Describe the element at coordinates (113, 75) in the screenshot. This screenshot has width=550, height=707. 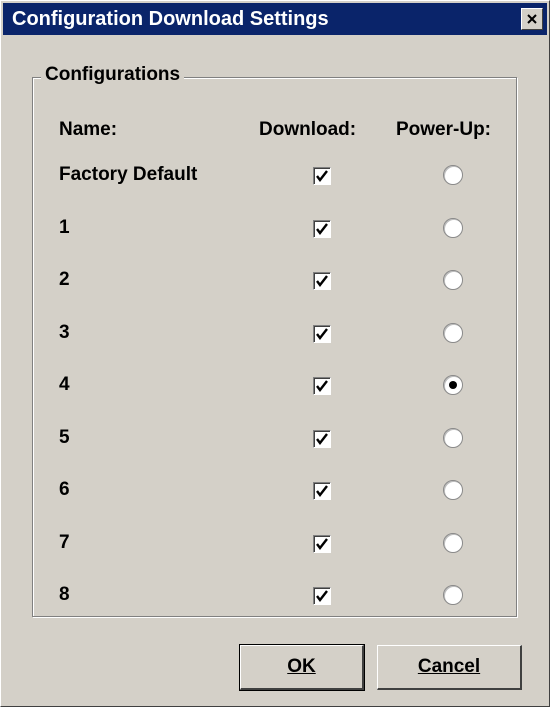
I see `configurations-group-label: Configurations` at that location.